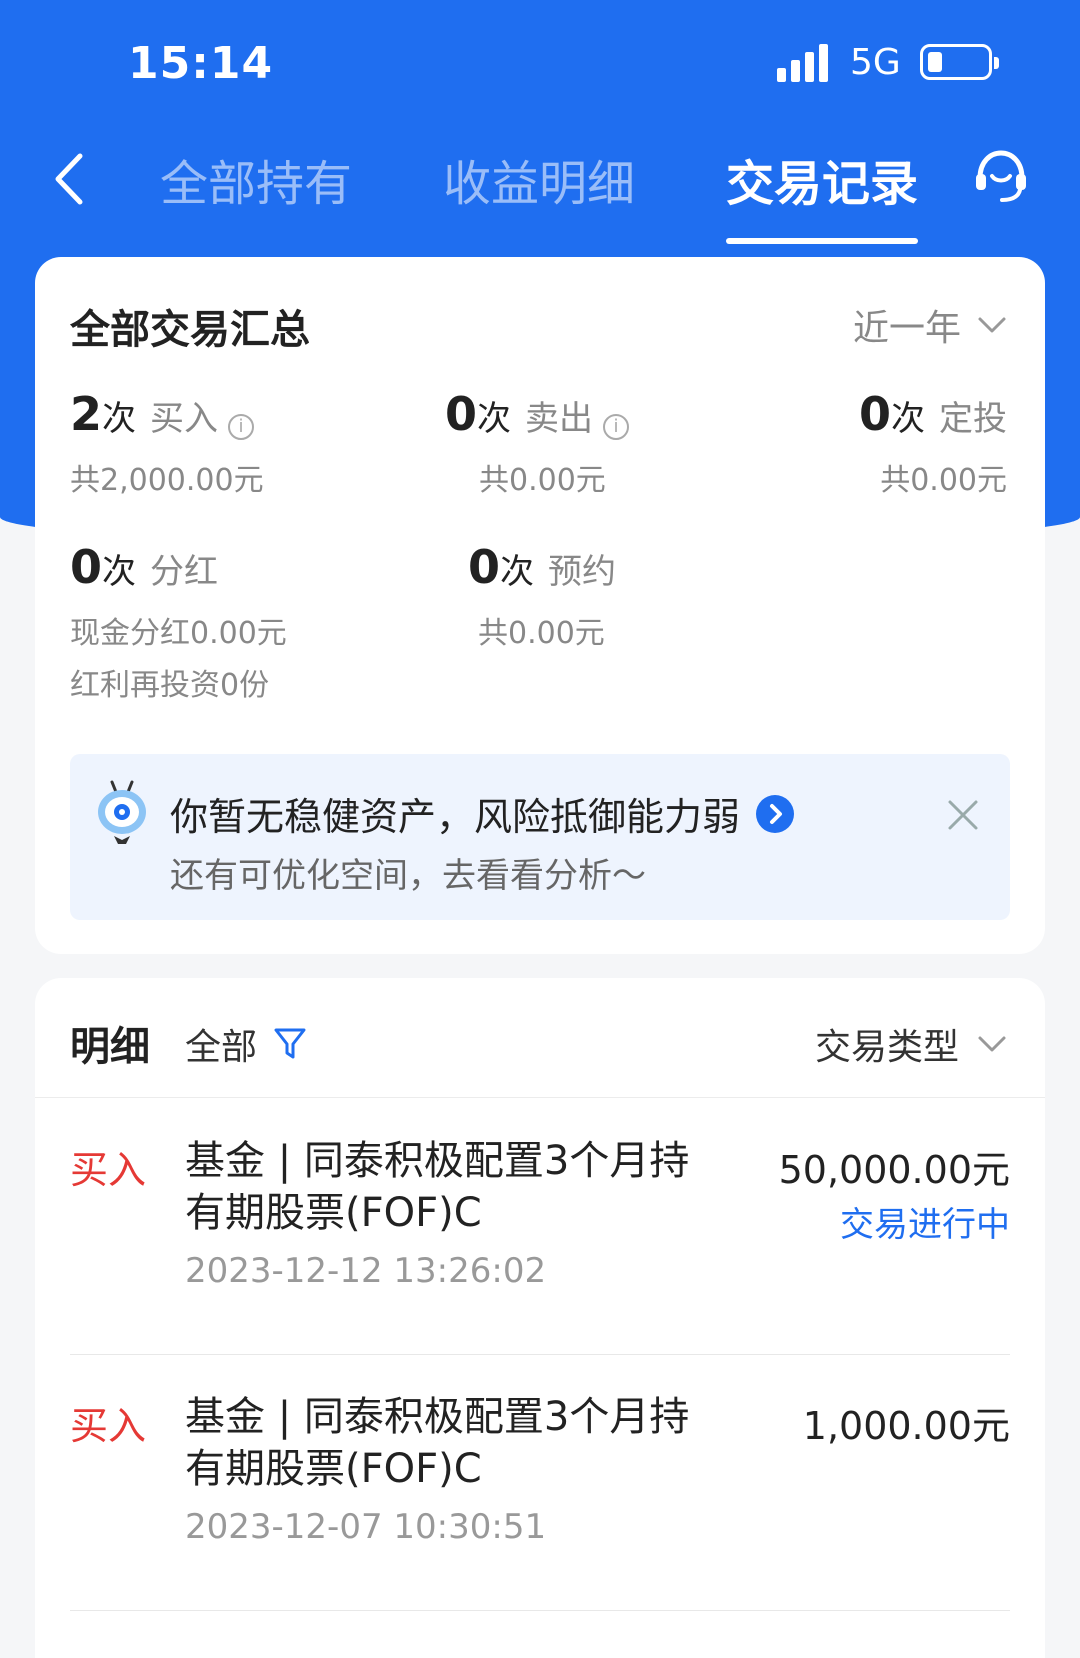 This screenshot has height=1658, width=1080. What do you see at coordinates (959, 62) in the screenshot?
I see `battery-icon` at bounding box center [959, 62].